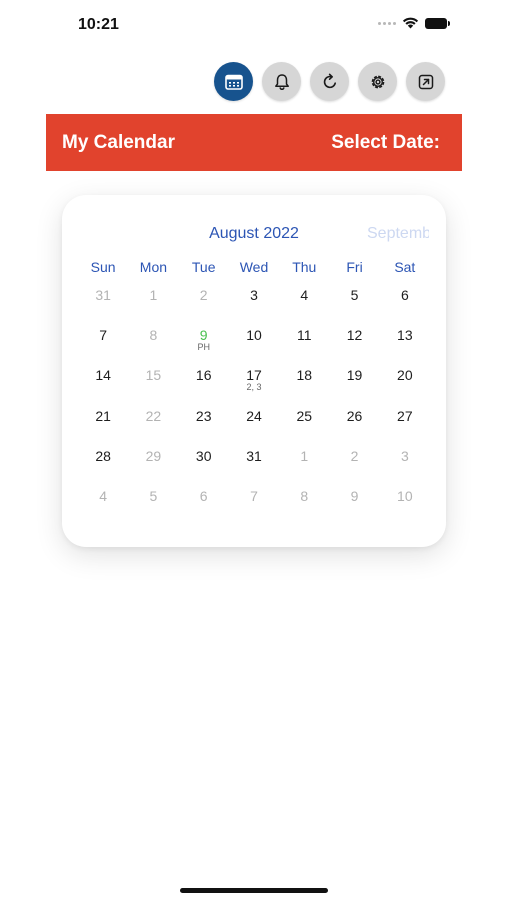 This screenshot has width=507, height=900. Describe the element at coordinates (398, 234) in the screenshot. I see `next-month-preview: September` at that location.